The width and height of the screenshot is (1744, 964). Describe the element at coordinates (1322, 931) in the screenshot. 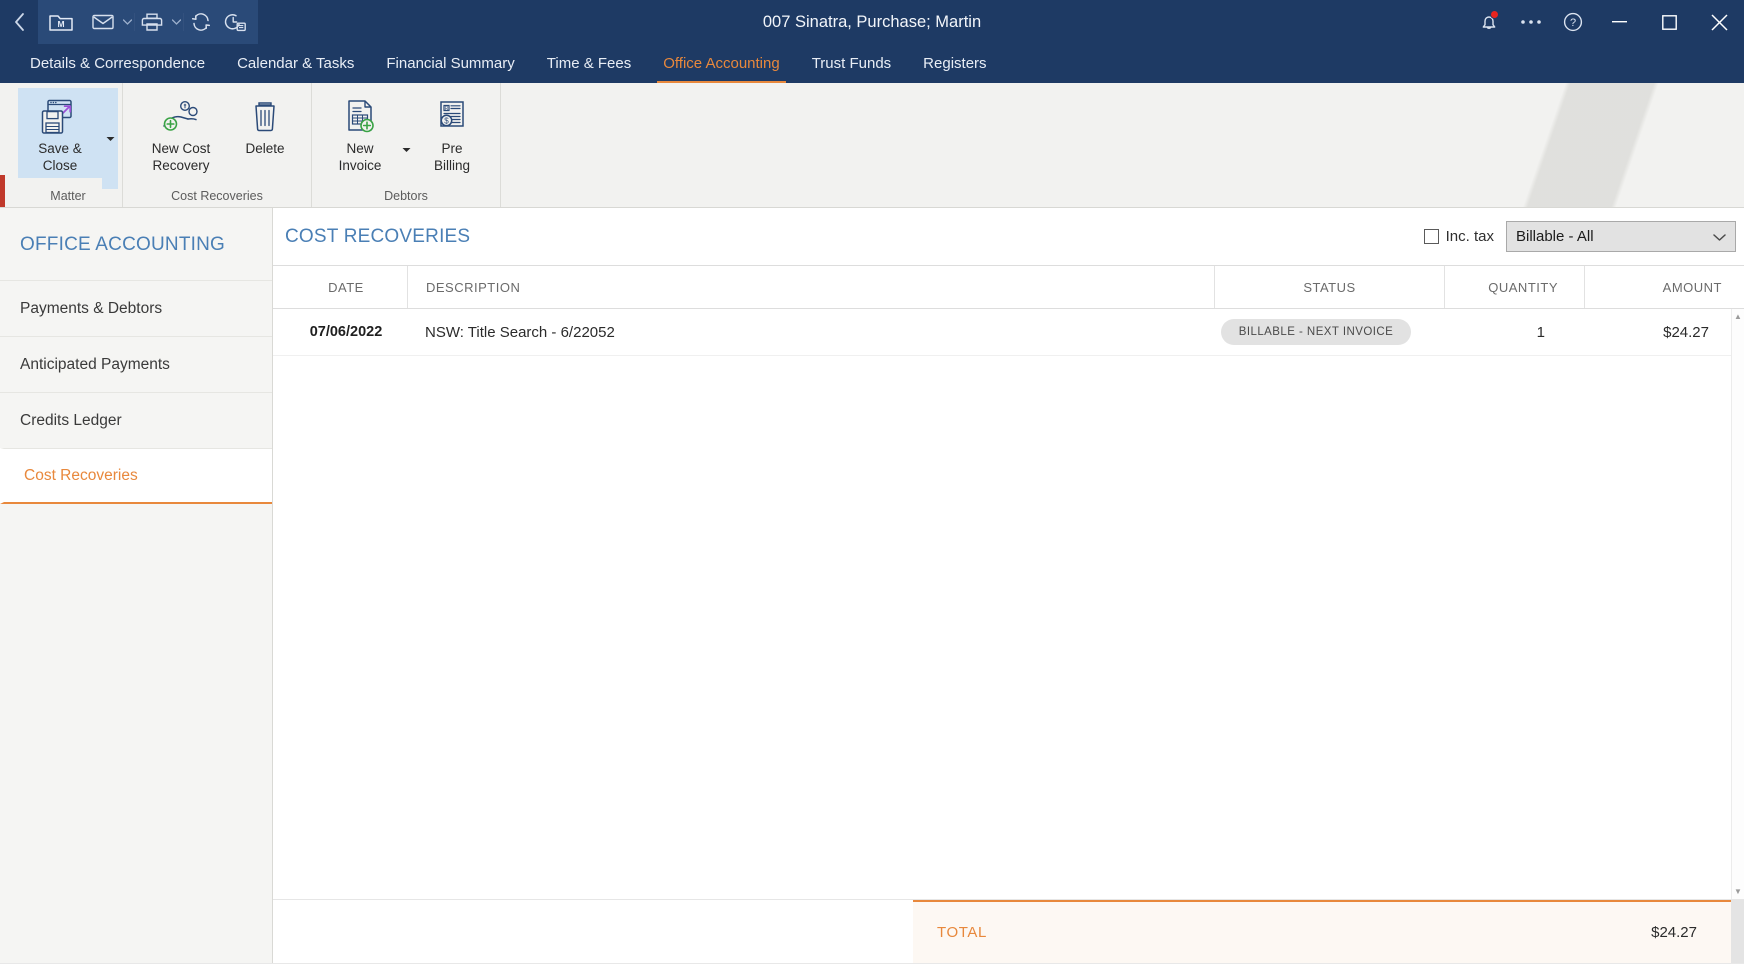

I see `total-row: TOTAL $24.27` at that location.